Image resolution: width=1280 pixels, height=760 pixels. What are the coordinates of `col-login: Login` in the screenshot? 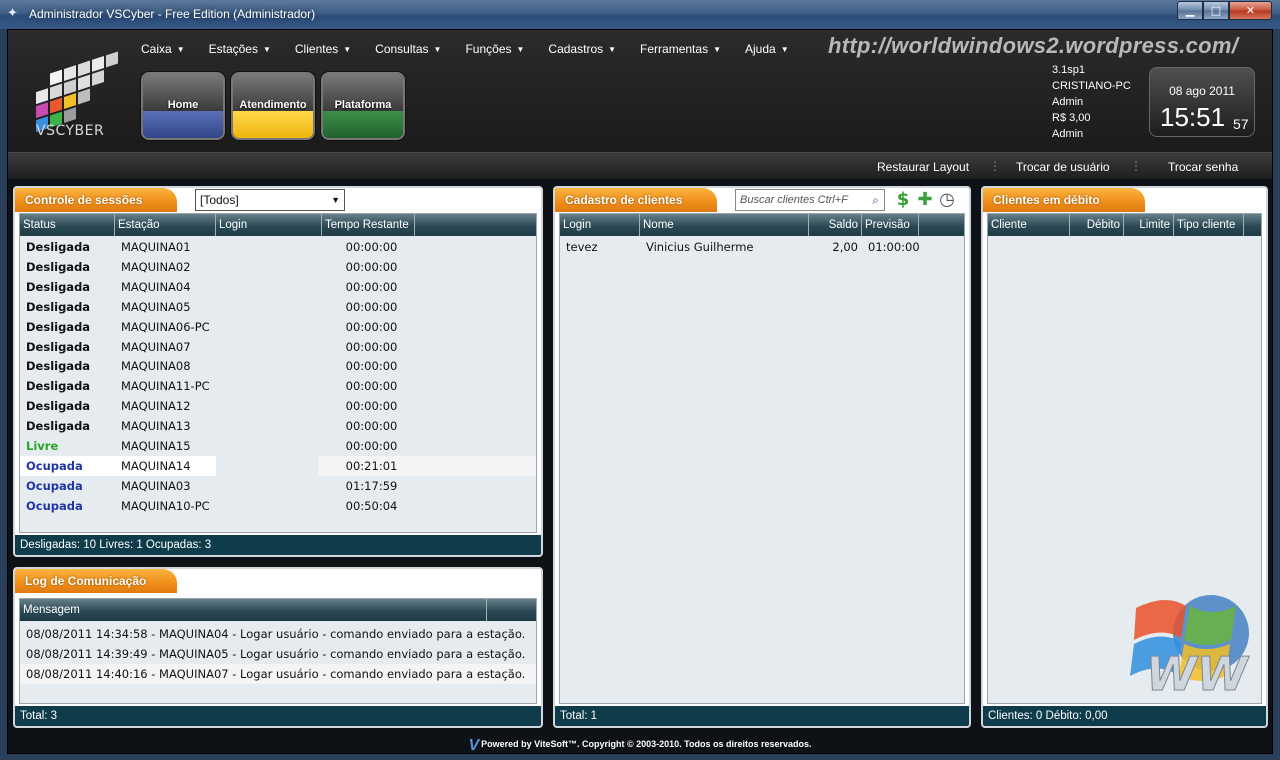 It's located at (269, 225).